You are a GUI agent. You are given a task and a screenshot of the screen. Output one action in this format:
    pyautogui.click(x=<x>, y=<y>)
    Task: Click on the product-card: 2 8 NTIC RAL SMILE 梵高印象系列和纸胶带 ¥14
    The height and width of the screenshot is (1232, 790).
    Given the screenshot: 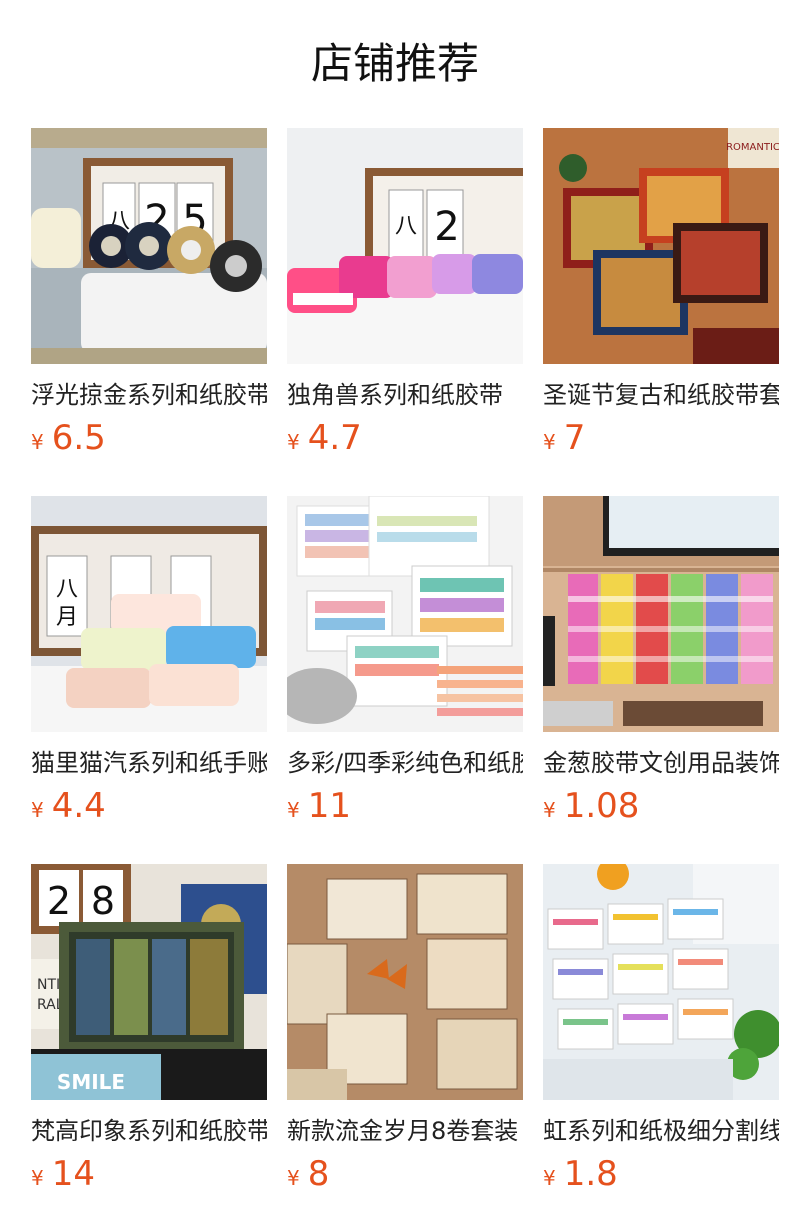 What is the action you would take?
    pyautogui.click(x=149, y=1034)
    